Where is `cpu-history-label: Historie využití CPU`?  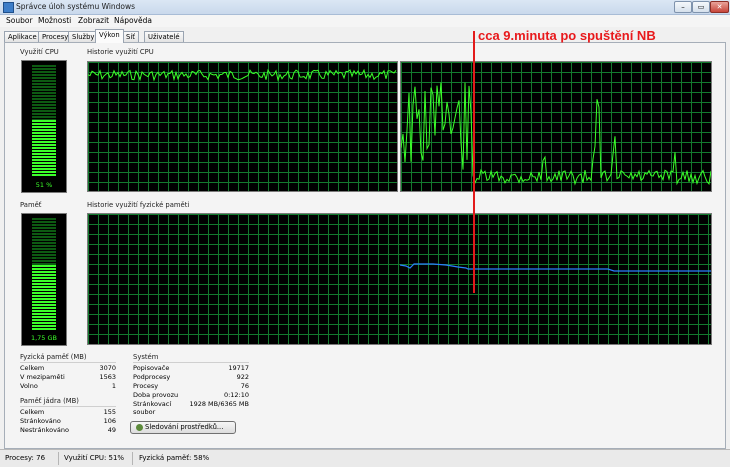
cpu-history-label: Historie využití CPU is located at coordinates (120, 52).